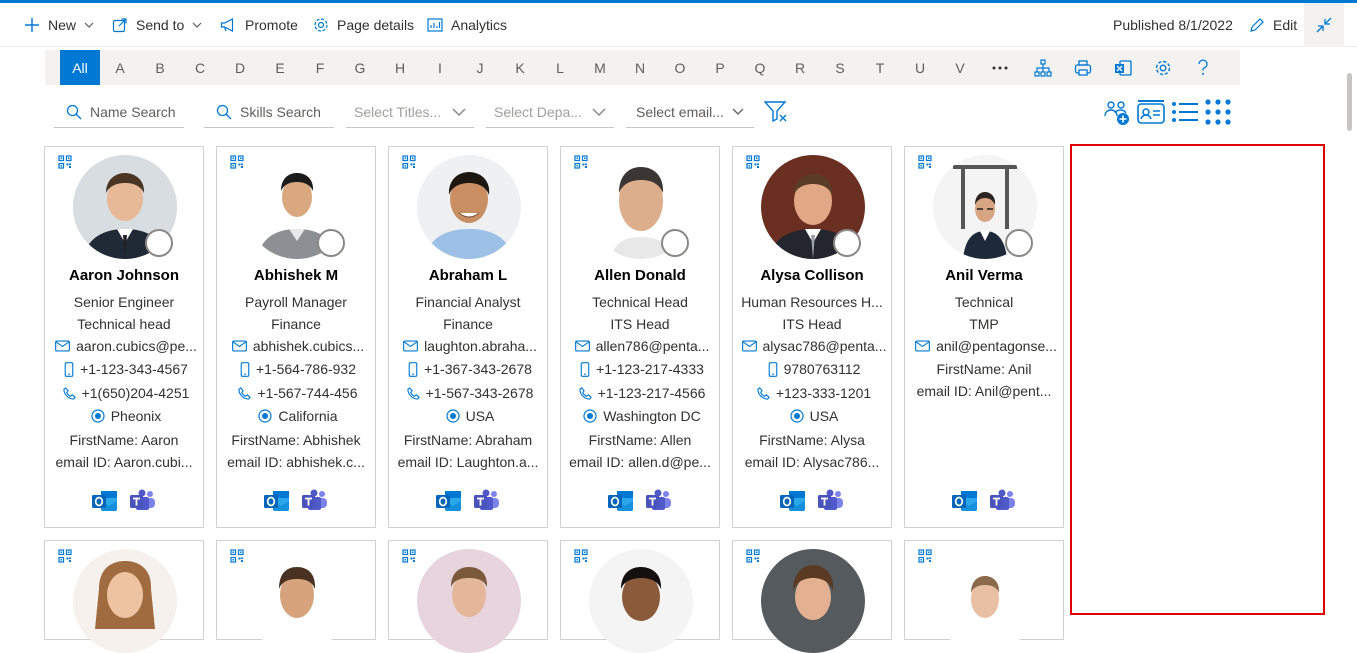 This screenshot has height=653, width=1357. I want to click on collapse-button, so click(1324, 25).